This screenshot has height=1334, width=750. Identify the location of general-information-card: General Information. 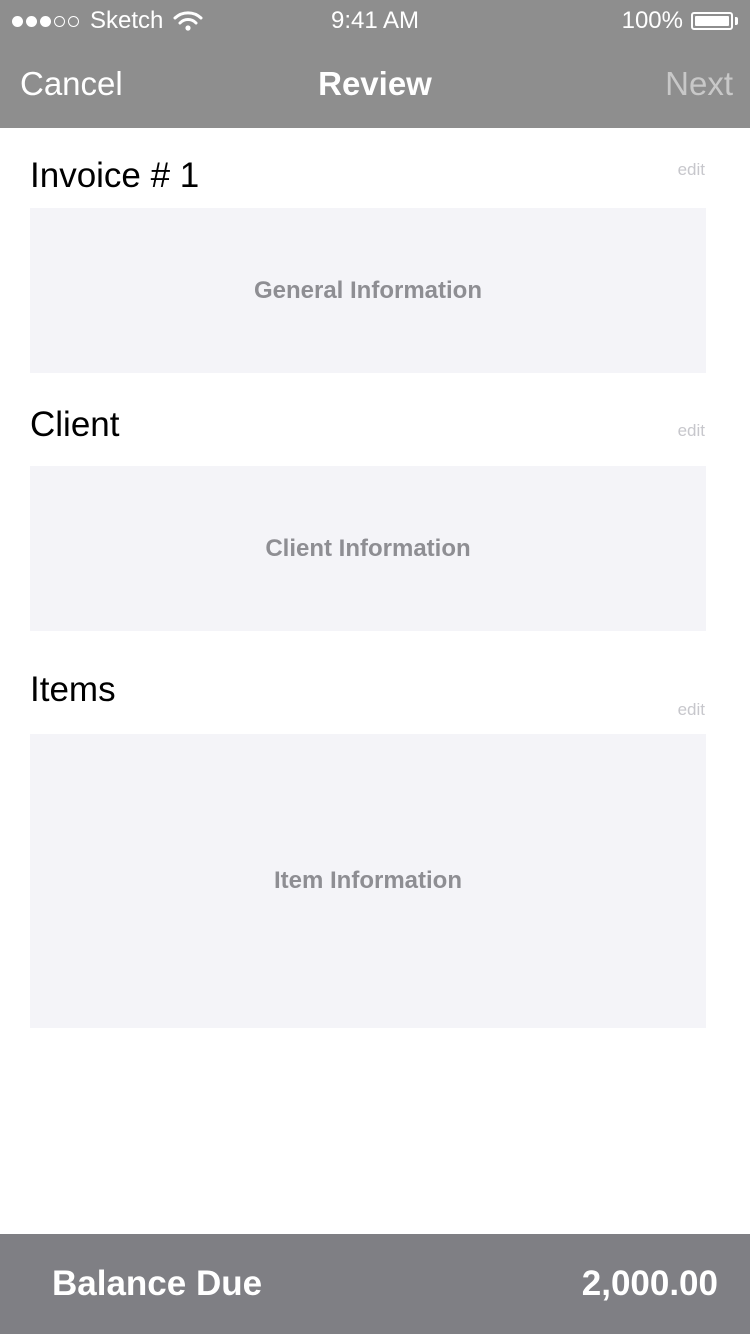
(368, 290).